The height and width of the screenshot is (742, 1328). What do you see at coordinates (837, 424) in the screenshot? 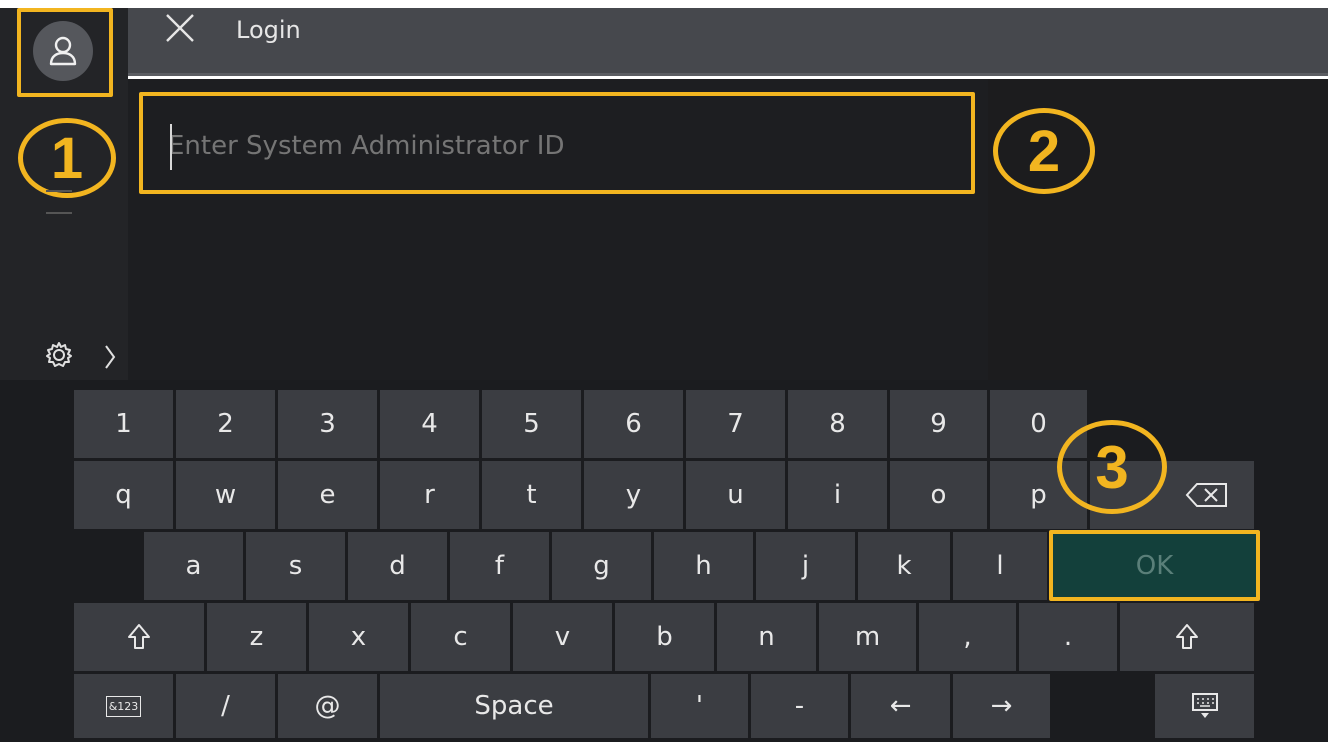
I see `key-8: 8` at bounding box center [837, 424].